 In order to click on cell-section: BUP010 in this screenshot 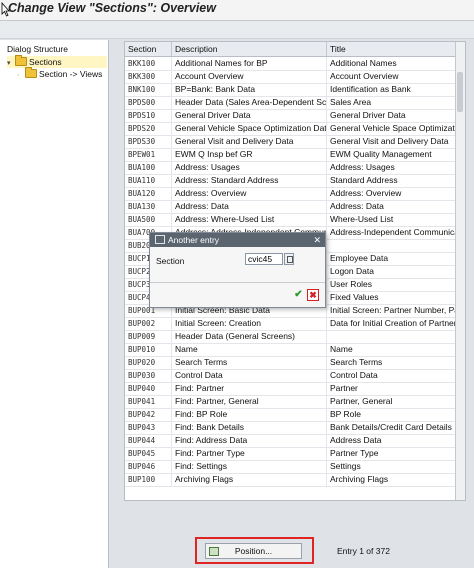, I will do `click(148, 349)`.